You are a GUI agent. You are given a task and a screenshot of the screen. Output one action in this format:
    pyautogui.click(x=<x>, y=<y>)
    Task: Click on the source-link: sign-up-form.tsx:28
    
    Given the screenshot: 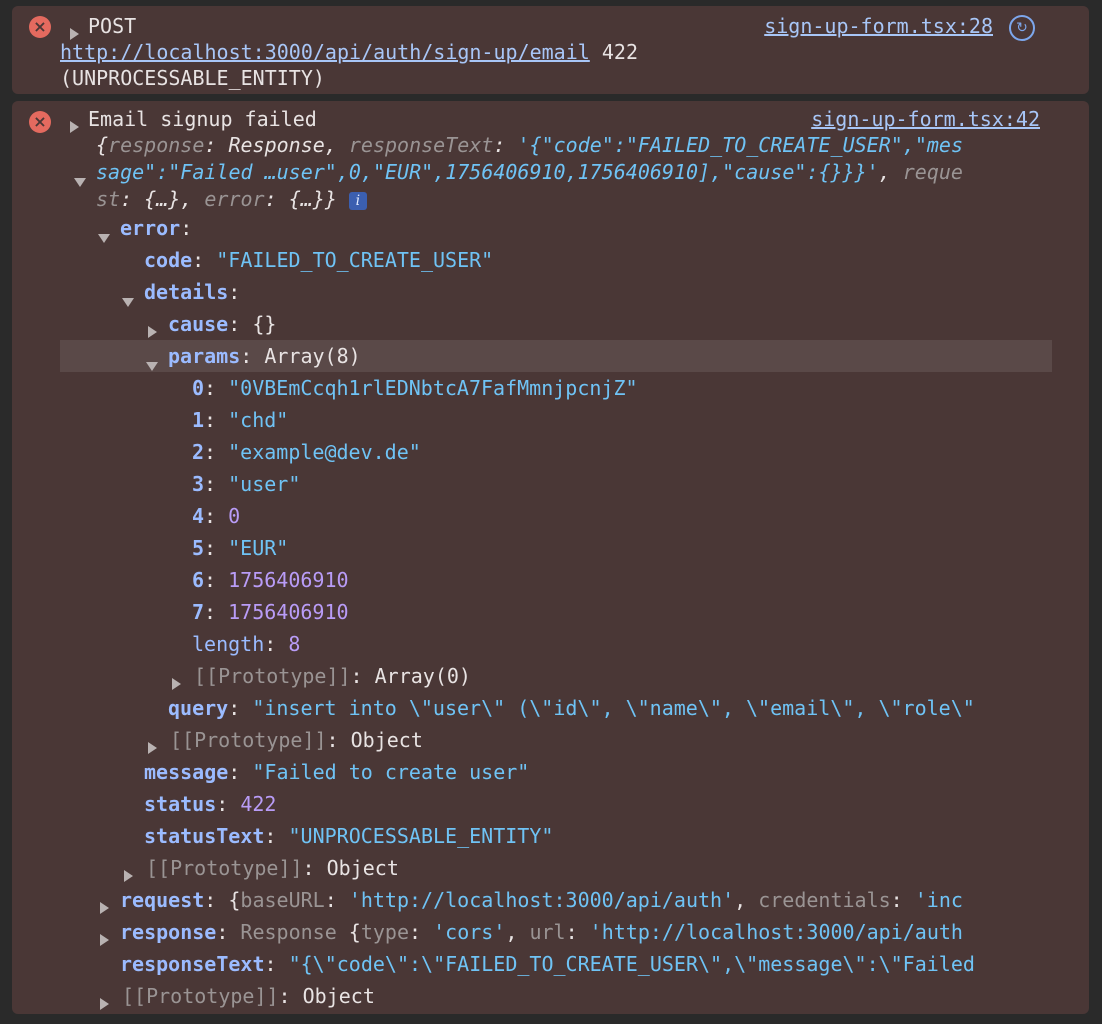 What is the action you would take?
    pyautogui.click(x=878, y=26)
    